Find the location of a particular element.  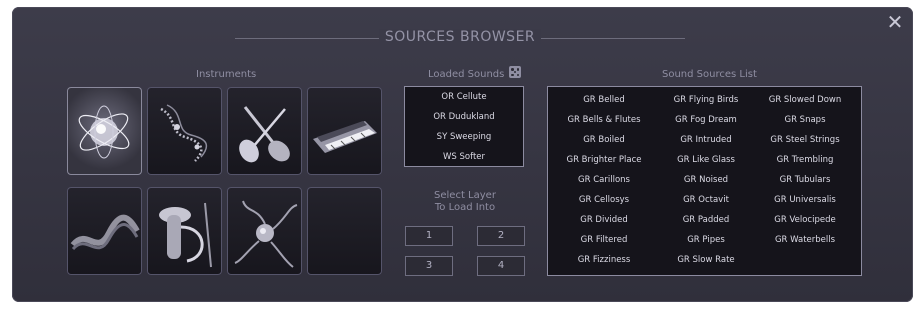

layer-4-button: 4 is located at coordinates (501, 266).